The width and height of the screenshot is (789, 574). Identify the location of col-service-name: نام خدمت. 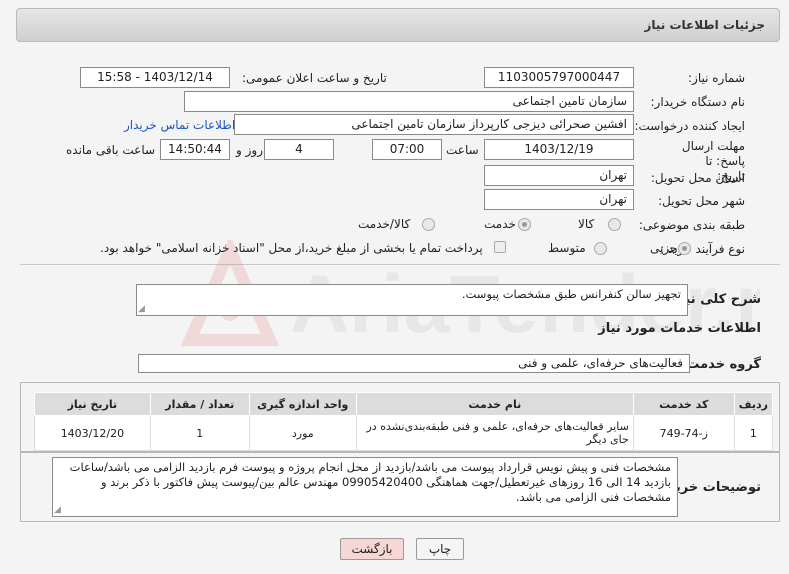
(494, 404).